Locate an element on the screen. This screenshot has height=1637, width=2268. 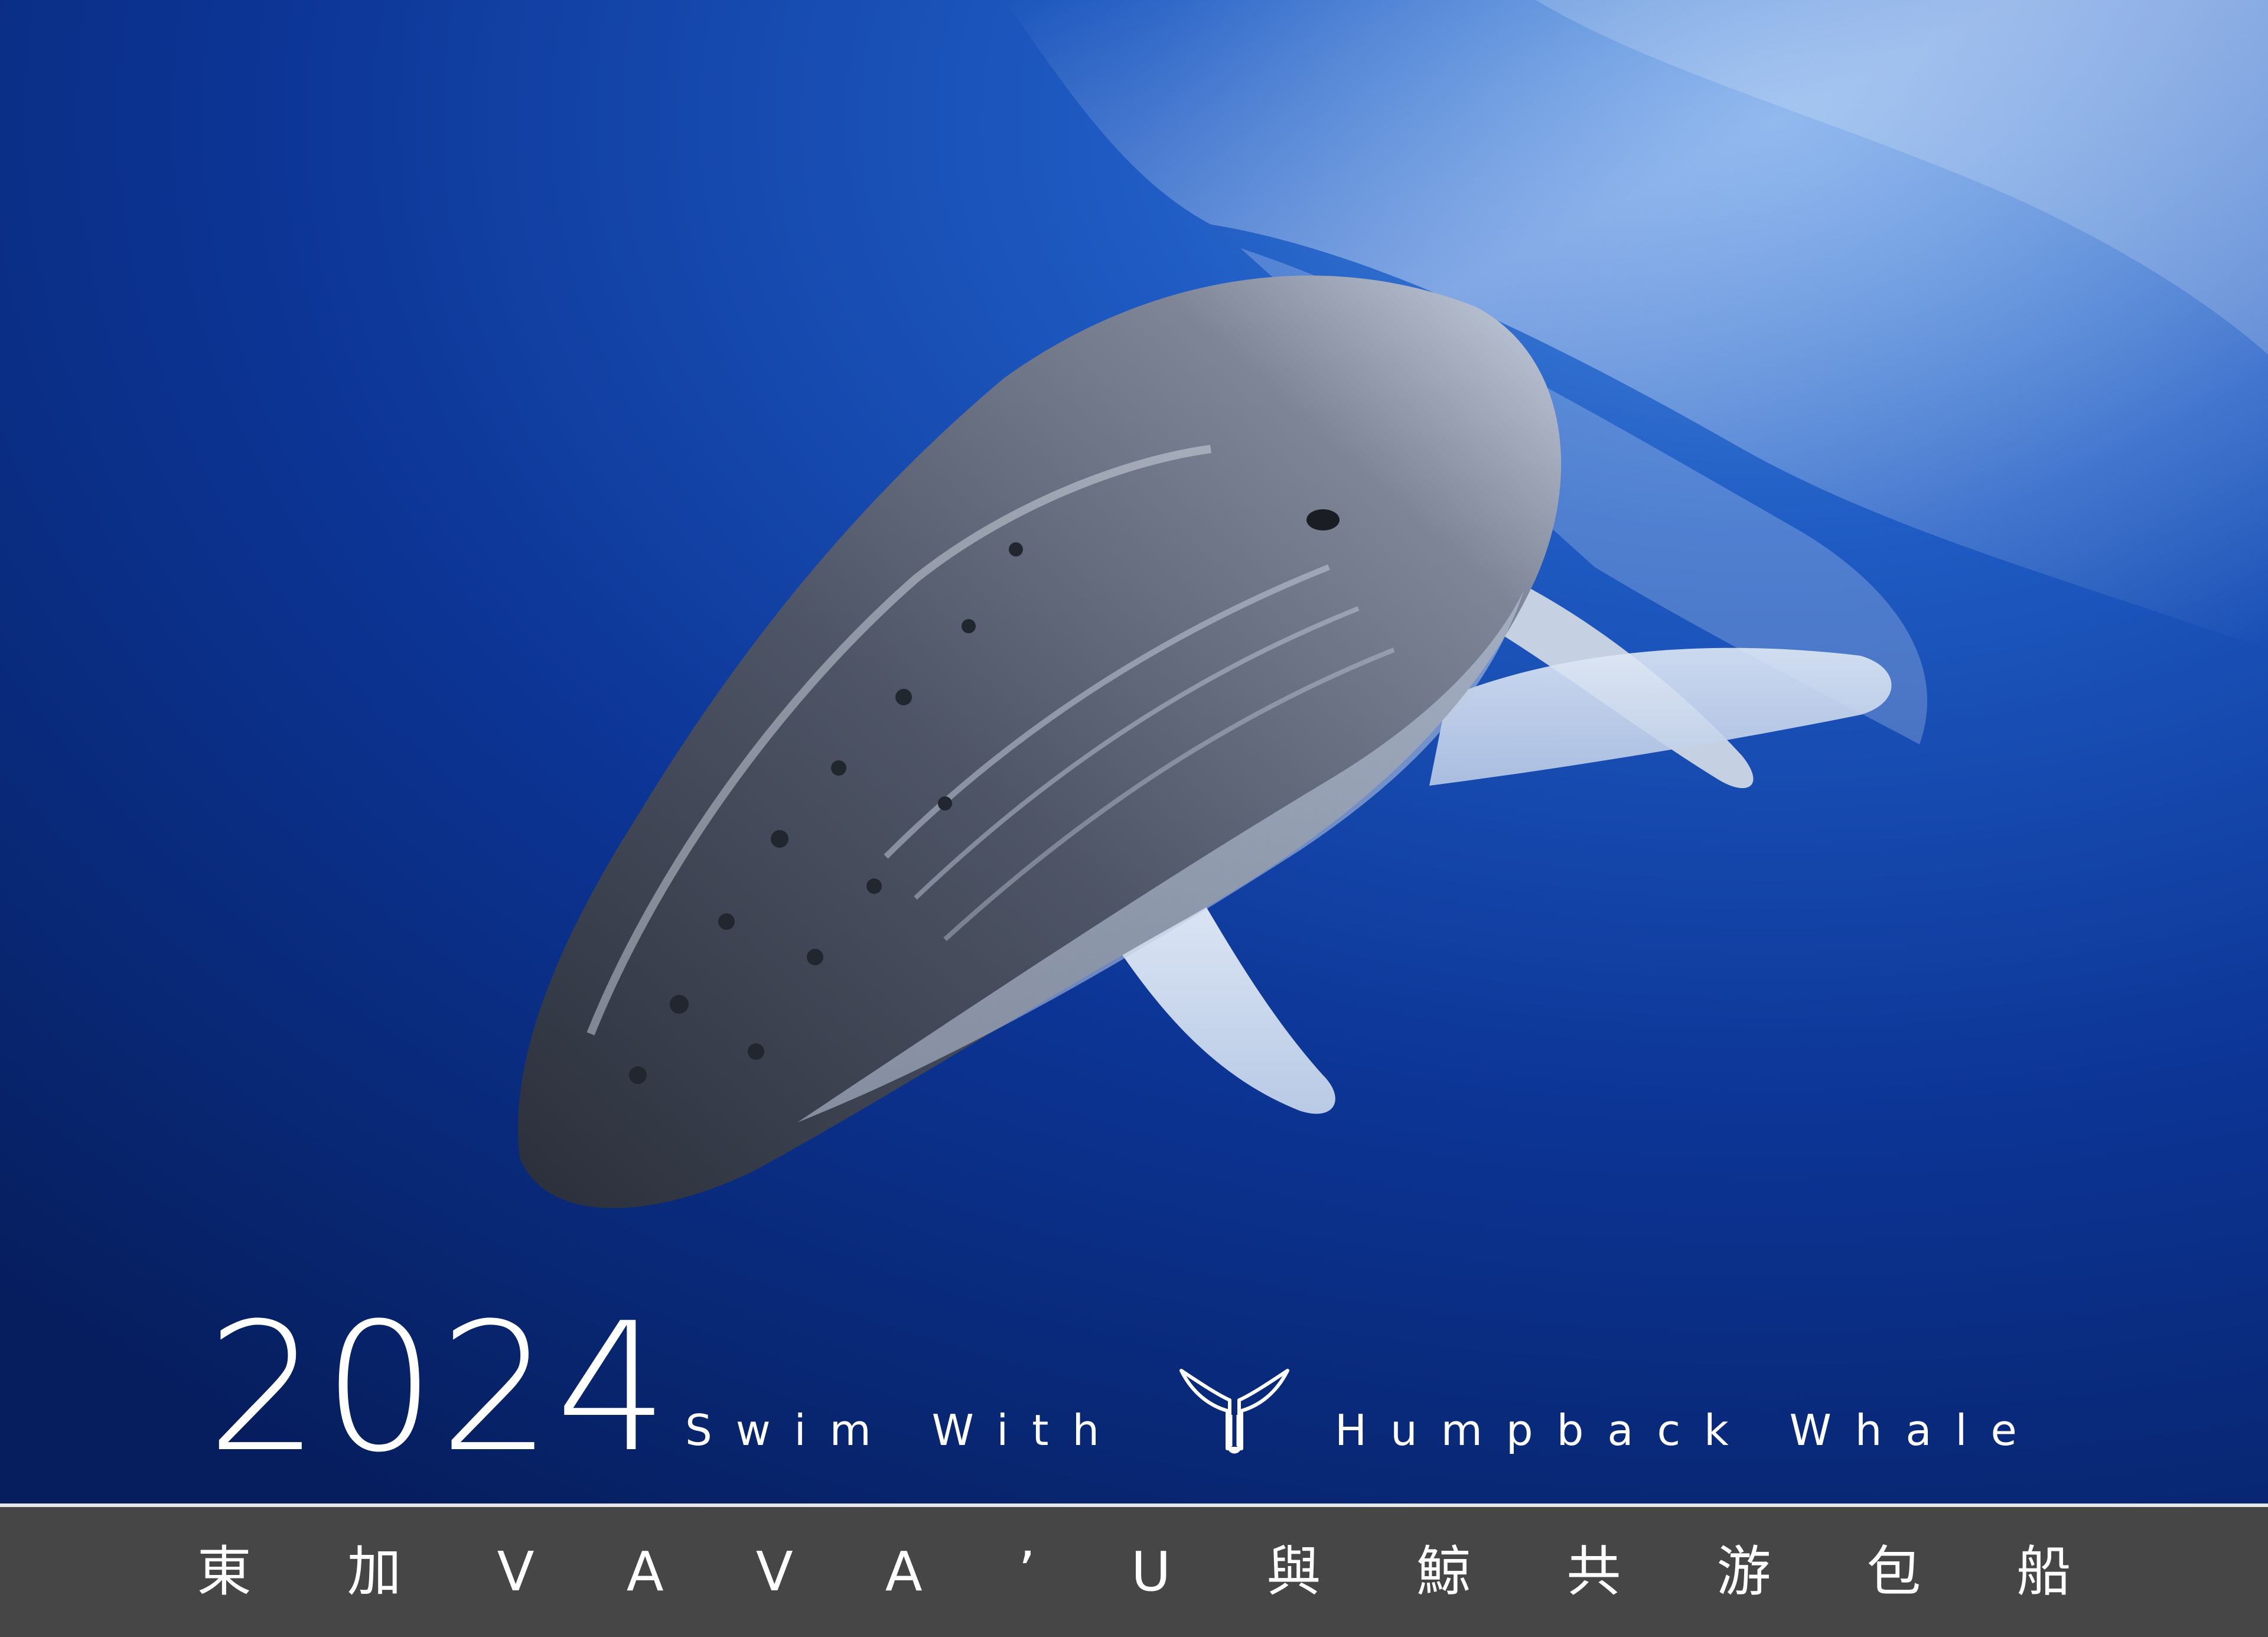
subtitle-bar: 東加VAVA’U與鯨共游包船 is located at coordinates (1134, 1570).